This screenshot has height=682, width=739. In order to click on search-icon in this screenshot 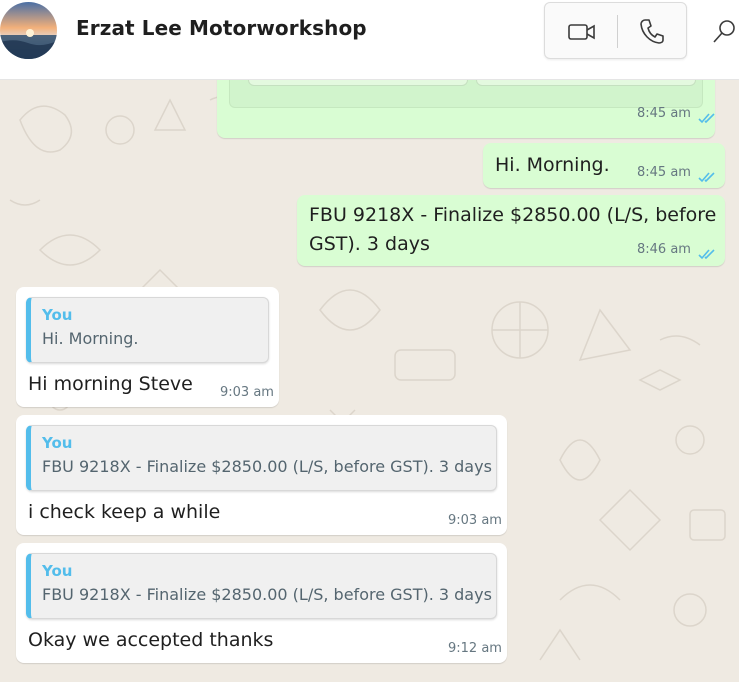, I will do `click(724, 32)`.